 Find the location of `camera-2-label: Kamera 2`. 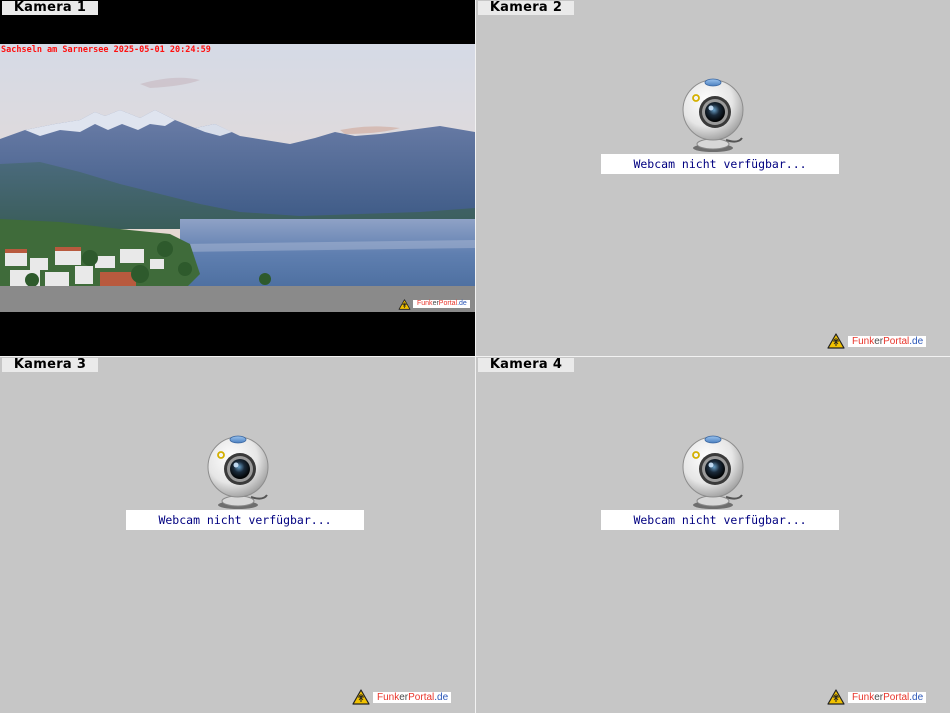

camera-2-label: Kamera 2 is located at coordinates (526, 8).